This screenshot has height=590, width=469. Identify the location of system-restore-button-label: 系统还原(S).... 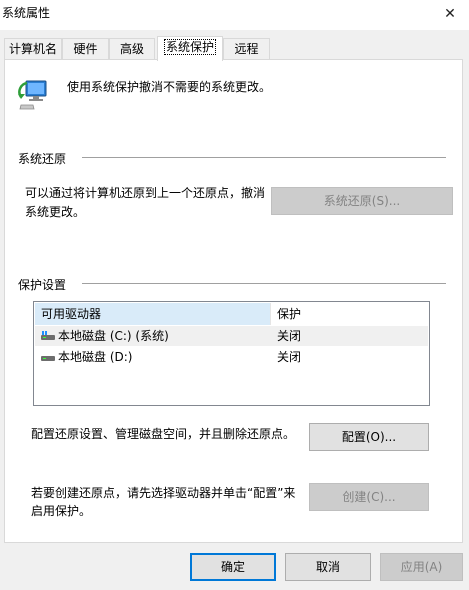
(362, 201).